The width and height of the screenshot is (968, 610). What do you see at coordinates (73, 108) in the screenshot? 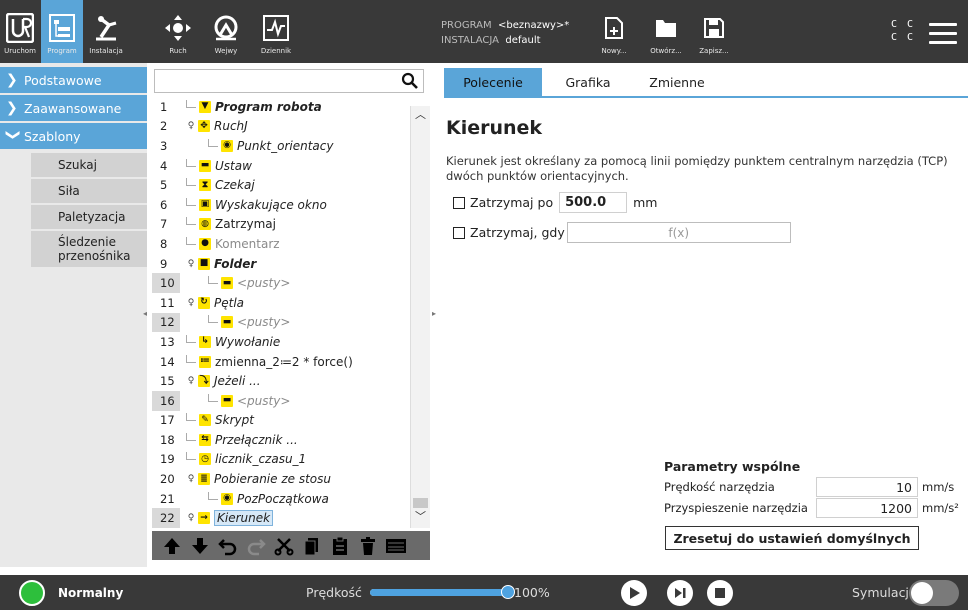
I see `nav-category-advanced: ❯ Zaawansowane` at bounding box center [73, 108].